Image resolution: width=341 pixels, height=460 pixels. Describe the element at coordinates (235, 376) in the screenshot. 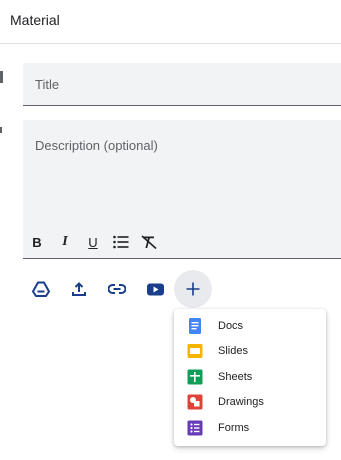

I see `menu-item-label: Sheets` at that location.